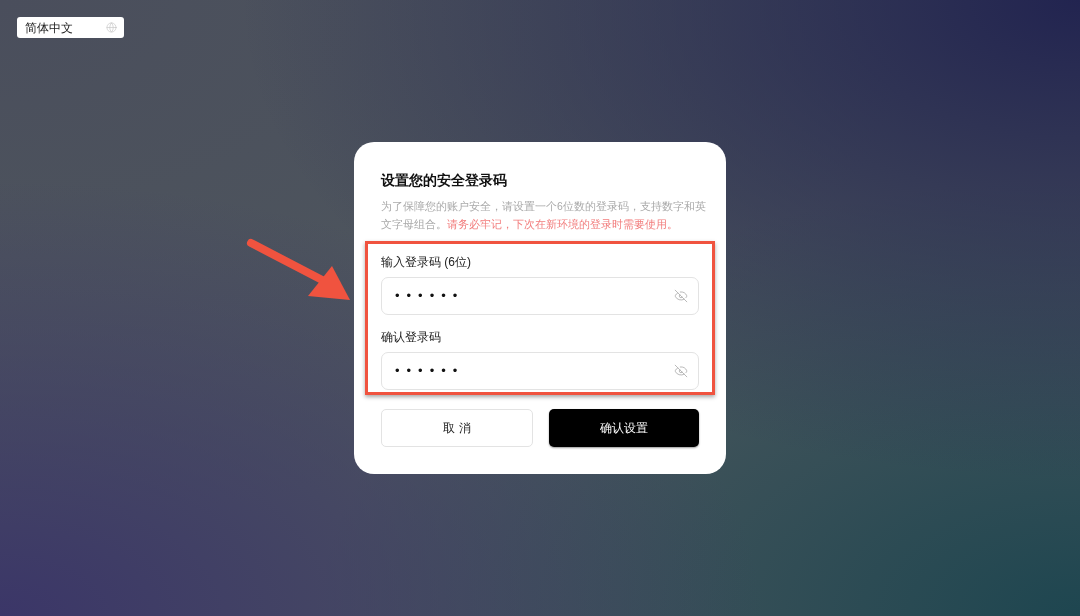  Describe the element at coordinates (111, 27) in the screenshot. I see `globe-icon` at that location.